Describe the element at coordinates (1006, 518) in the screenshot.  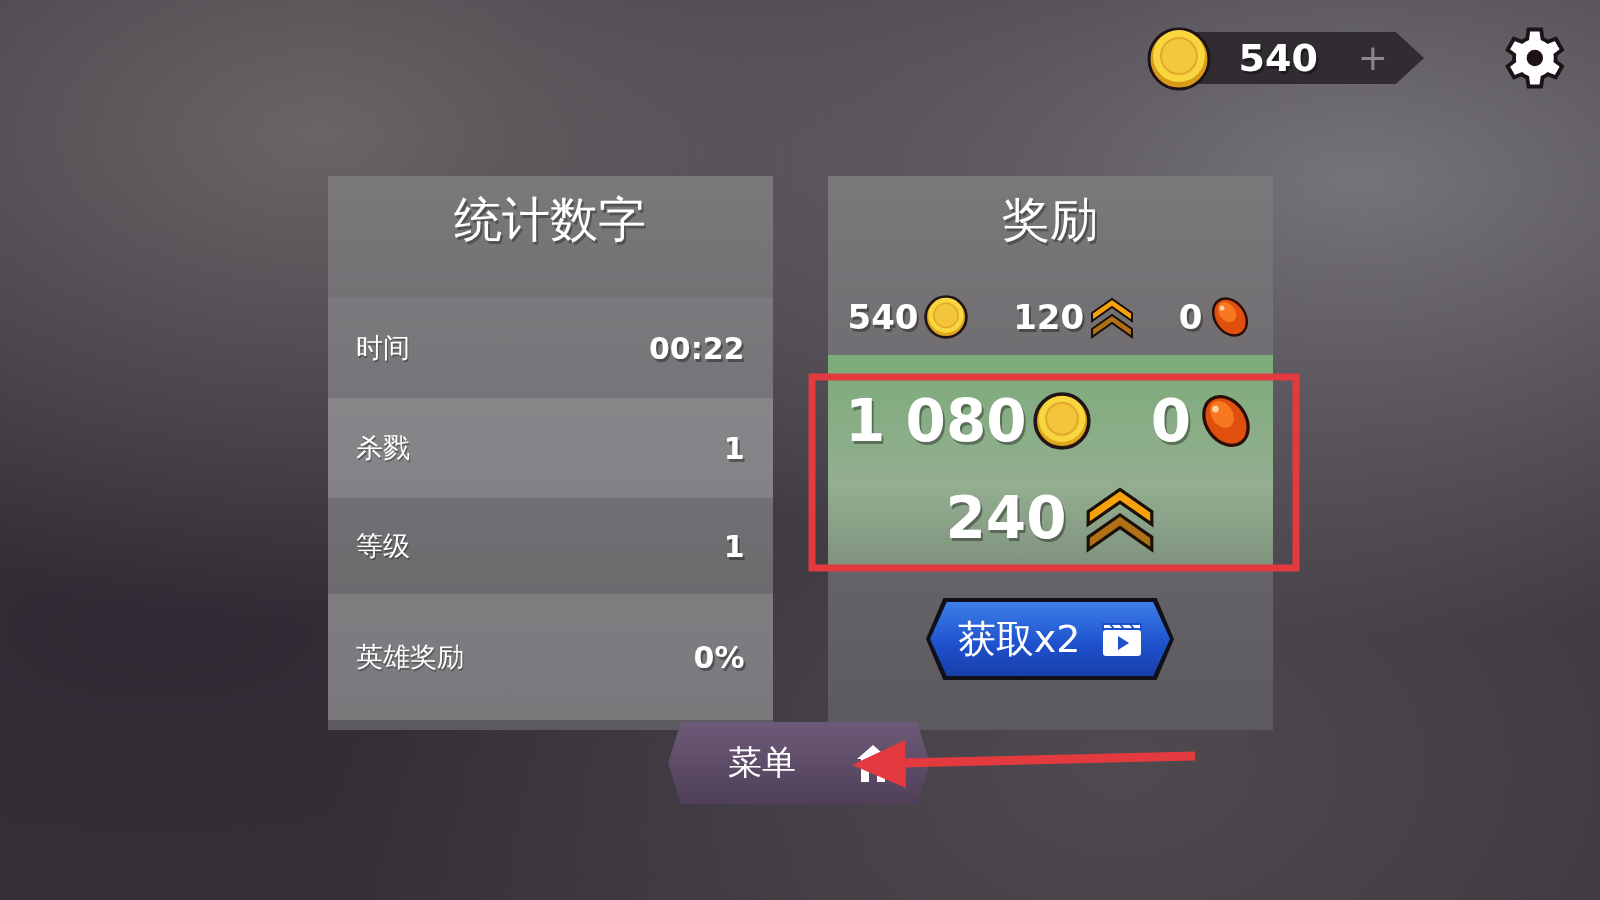
I see `doubled-amount: 240` at that location.